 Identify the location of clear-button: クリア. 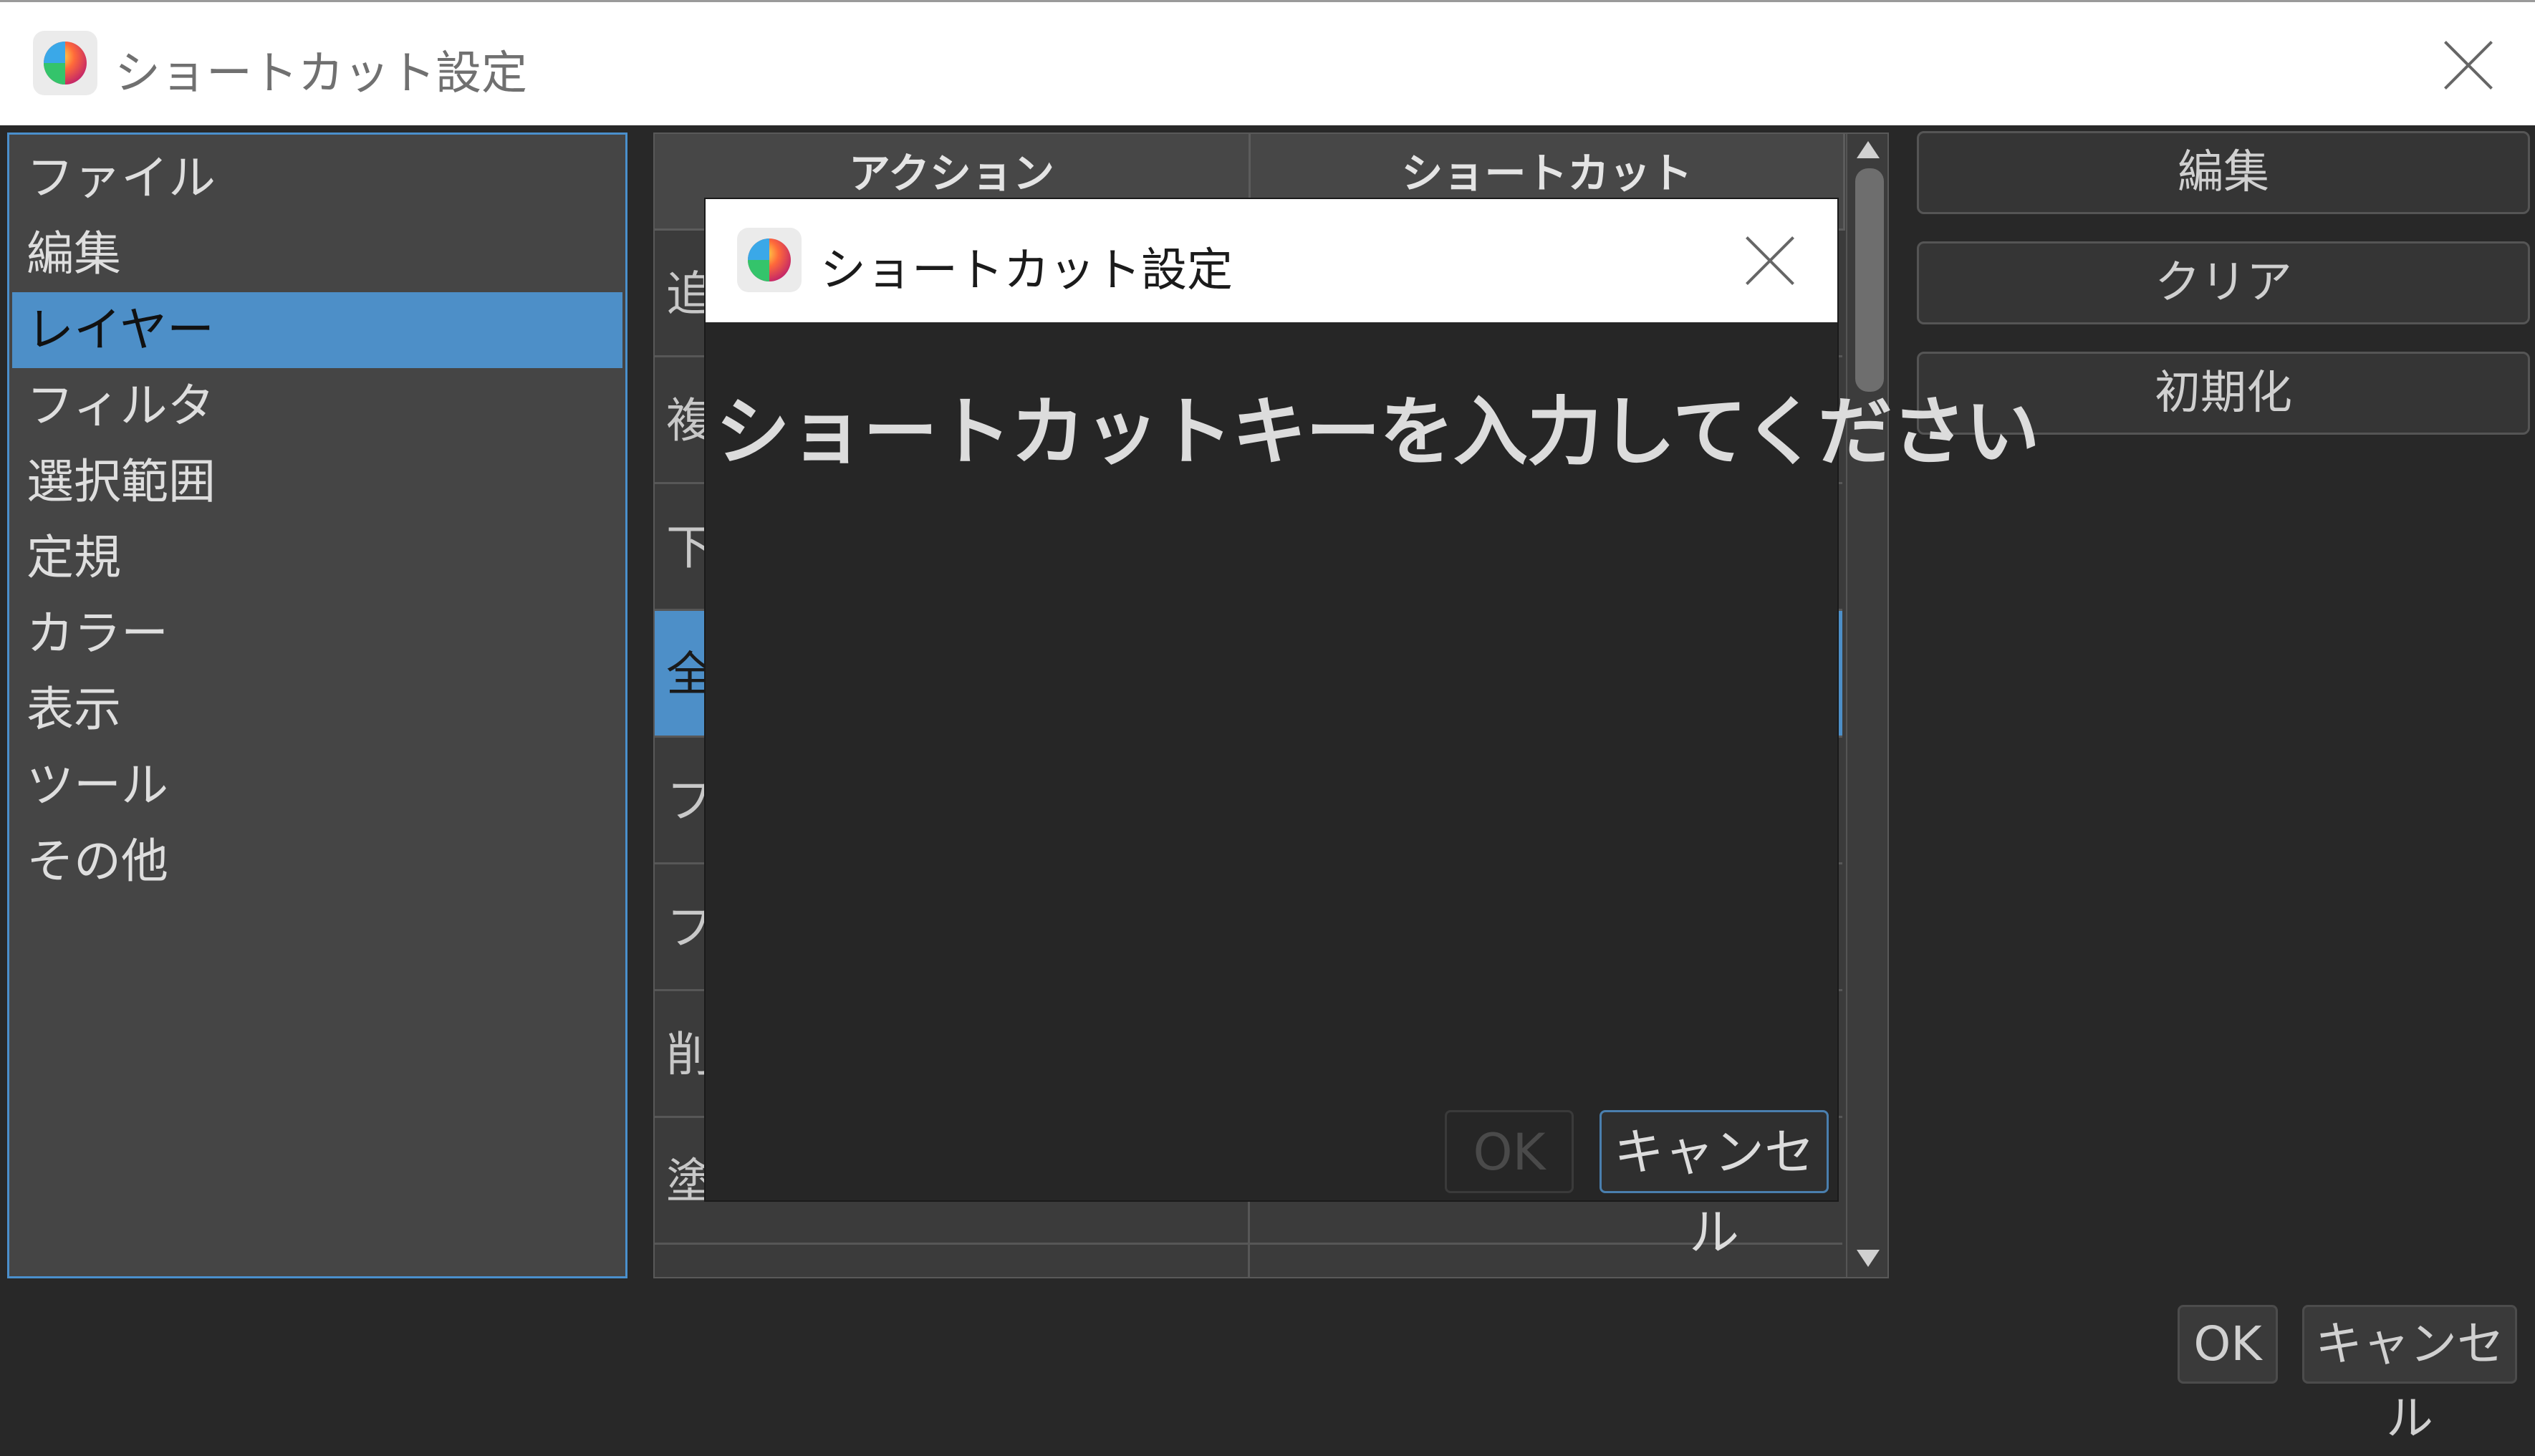
(2223, 282).